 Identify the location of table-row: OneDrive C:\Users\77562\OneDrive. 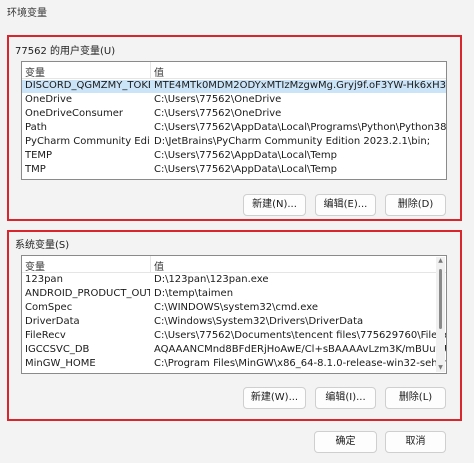
(234, 100).